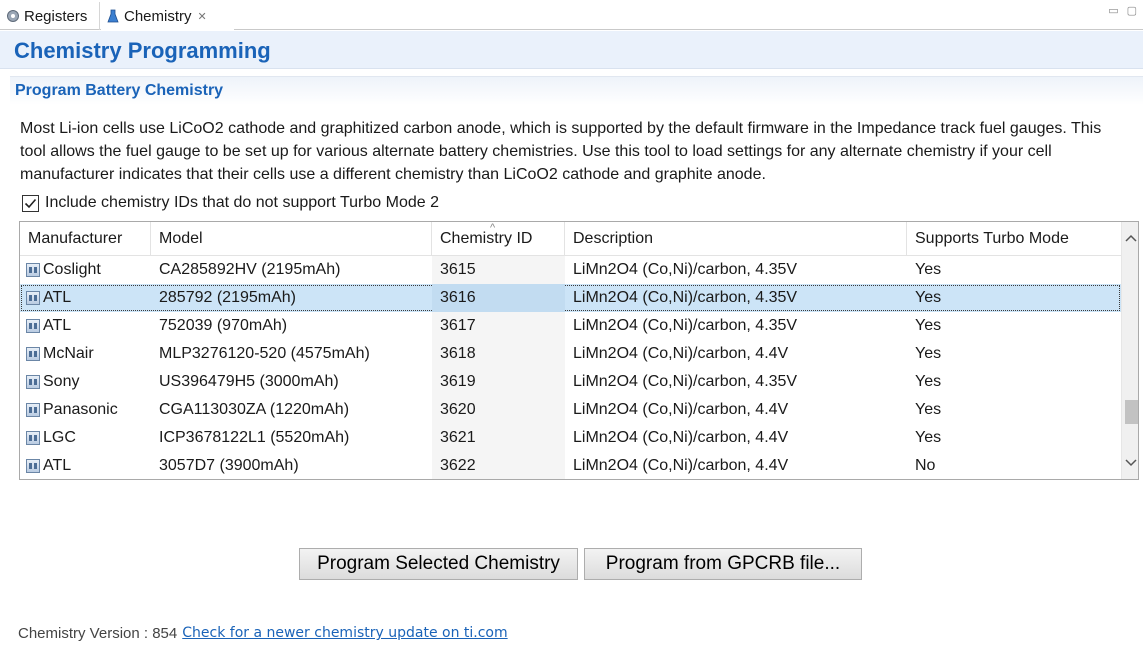 This screenshot has height=651, width=1143. What do you see at coordinates (85, 382) in the screenshot?
I see `cell-manufacturer: Sony` at bounding box center [85, 382].